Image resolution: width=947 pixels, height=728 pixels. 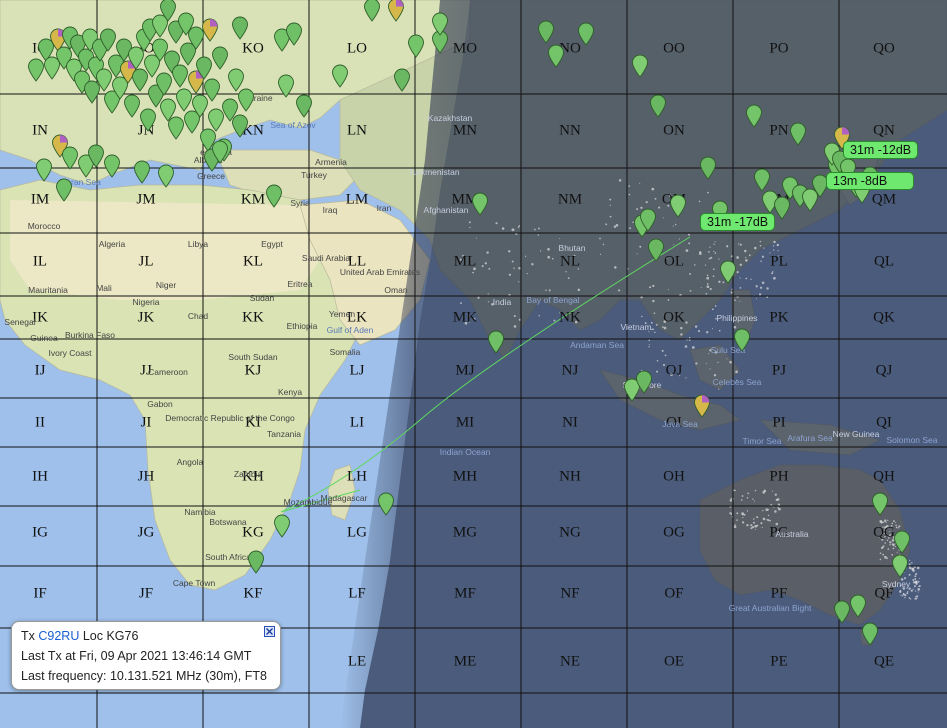 What do you see at coordinates (58, 636) in the screenshot?
I see `callsign-link: C92RU` at bounding box center [58, 636].